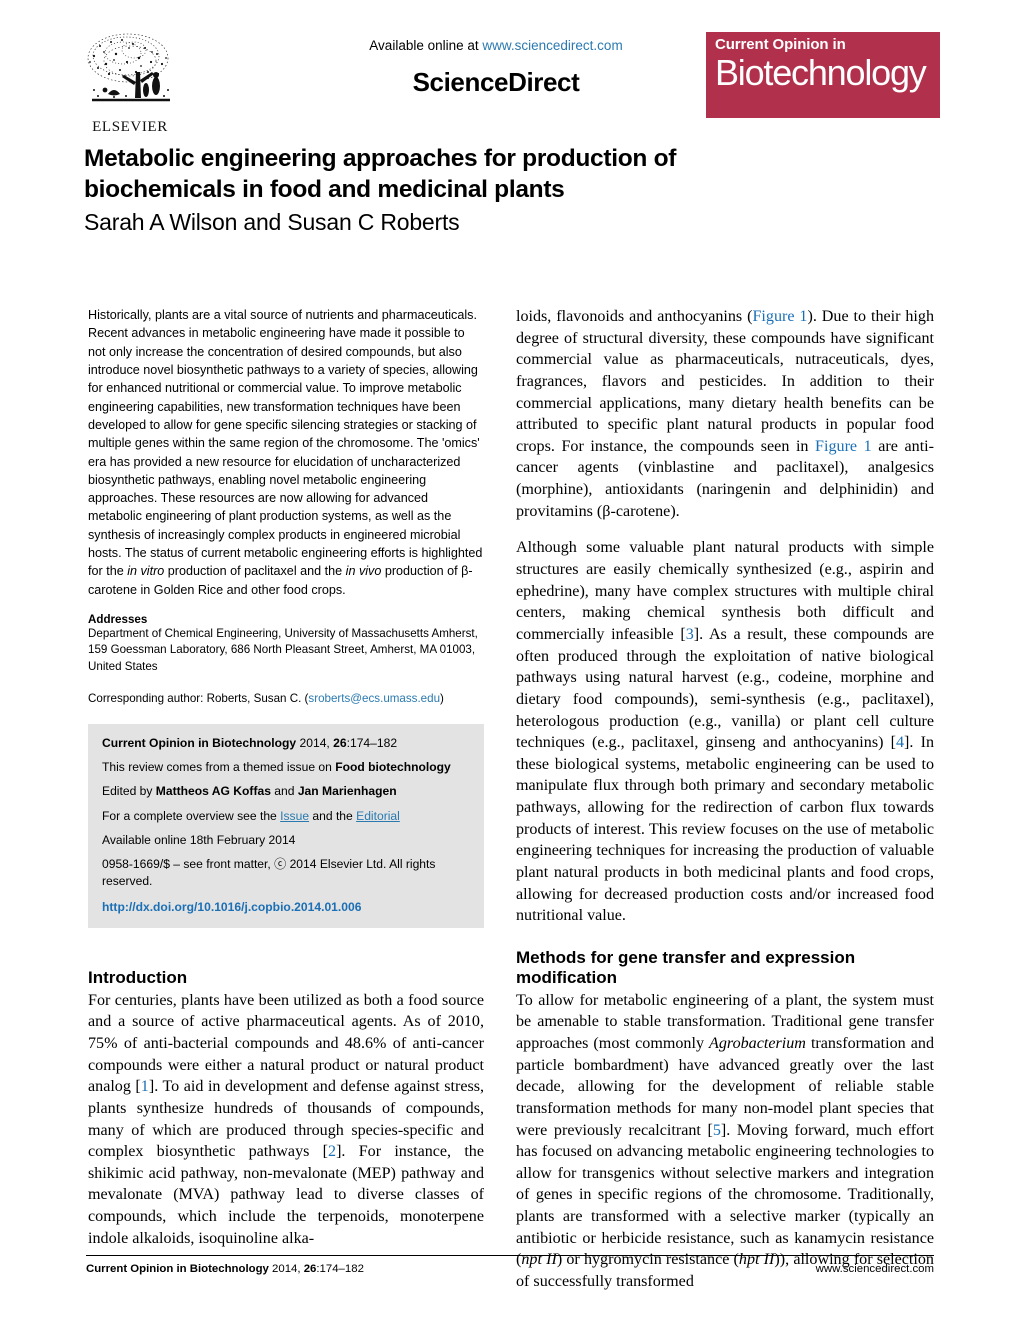 This screenshot has height=1323, width=1020. What do you see at coordinates (118, 619) in the screenshot?
I see `addresses-heading: Addresses` at bounding box center [118, 619].